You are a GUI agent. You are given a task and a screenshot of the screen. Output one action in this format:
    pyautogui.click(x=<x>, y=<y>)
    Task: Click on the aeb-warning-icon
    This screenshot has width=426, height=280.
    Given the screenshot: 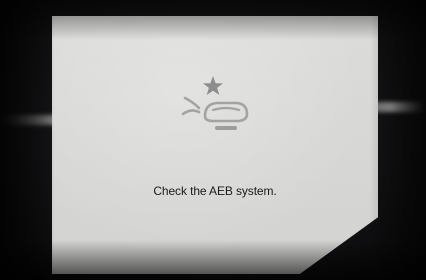 What is the action you would take?
    pyautogui.click(x=215, y=103)
    